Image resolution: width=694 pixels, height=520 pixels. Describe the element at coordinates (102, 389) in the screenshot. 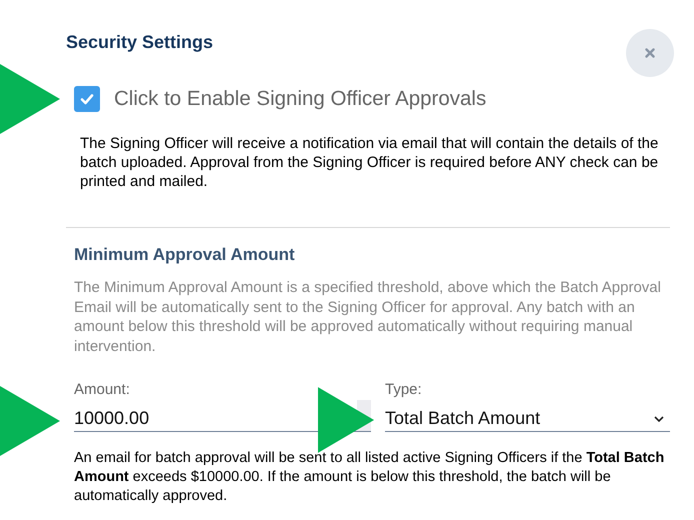

I see `field-label: Amount:` at that location.